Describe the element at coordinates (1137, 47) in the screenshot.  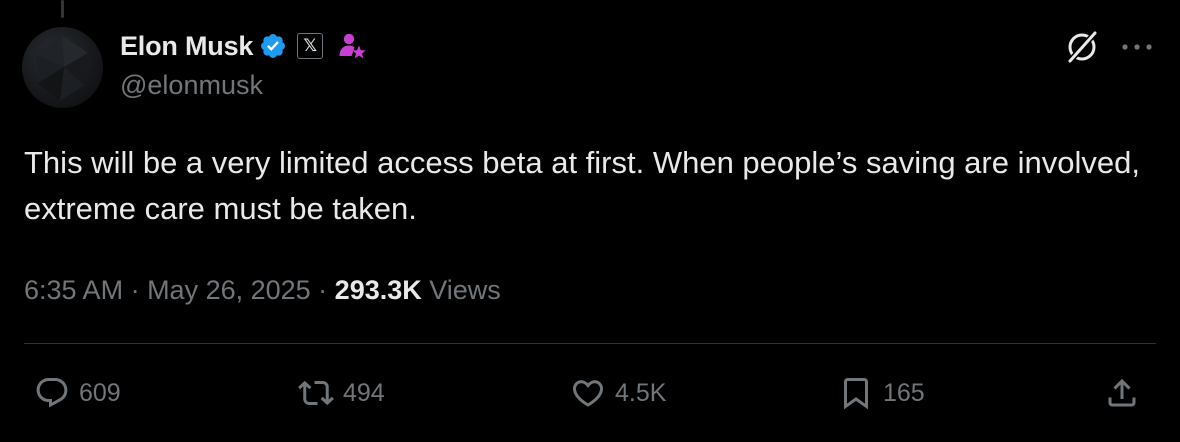
I see `more-options-icon` at that location.